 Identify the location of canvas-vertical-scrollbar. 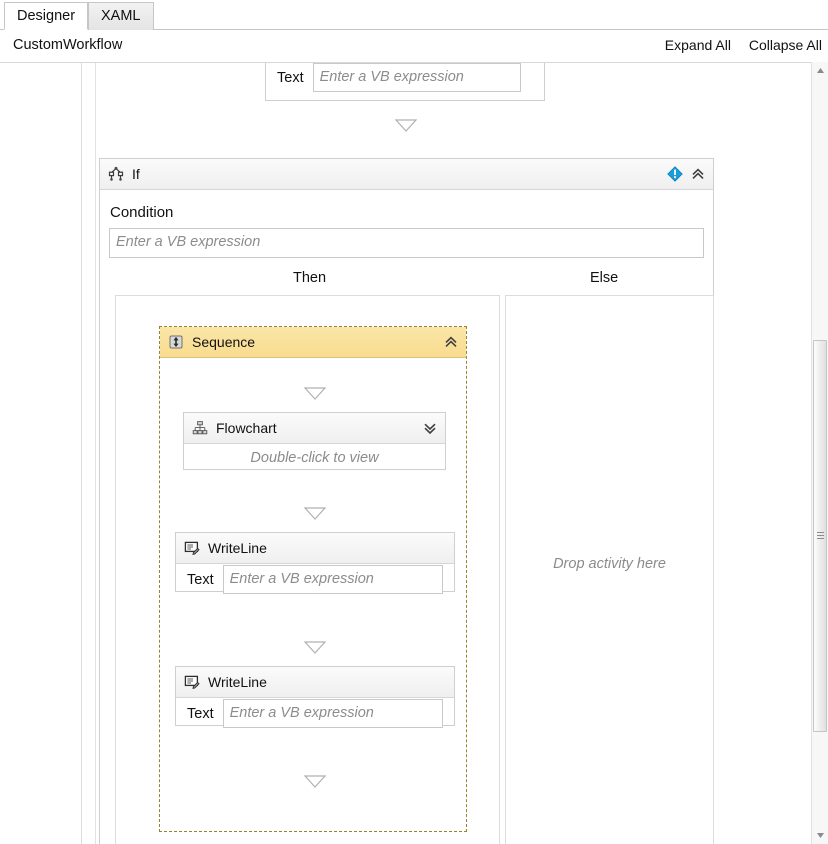
(819, 453).